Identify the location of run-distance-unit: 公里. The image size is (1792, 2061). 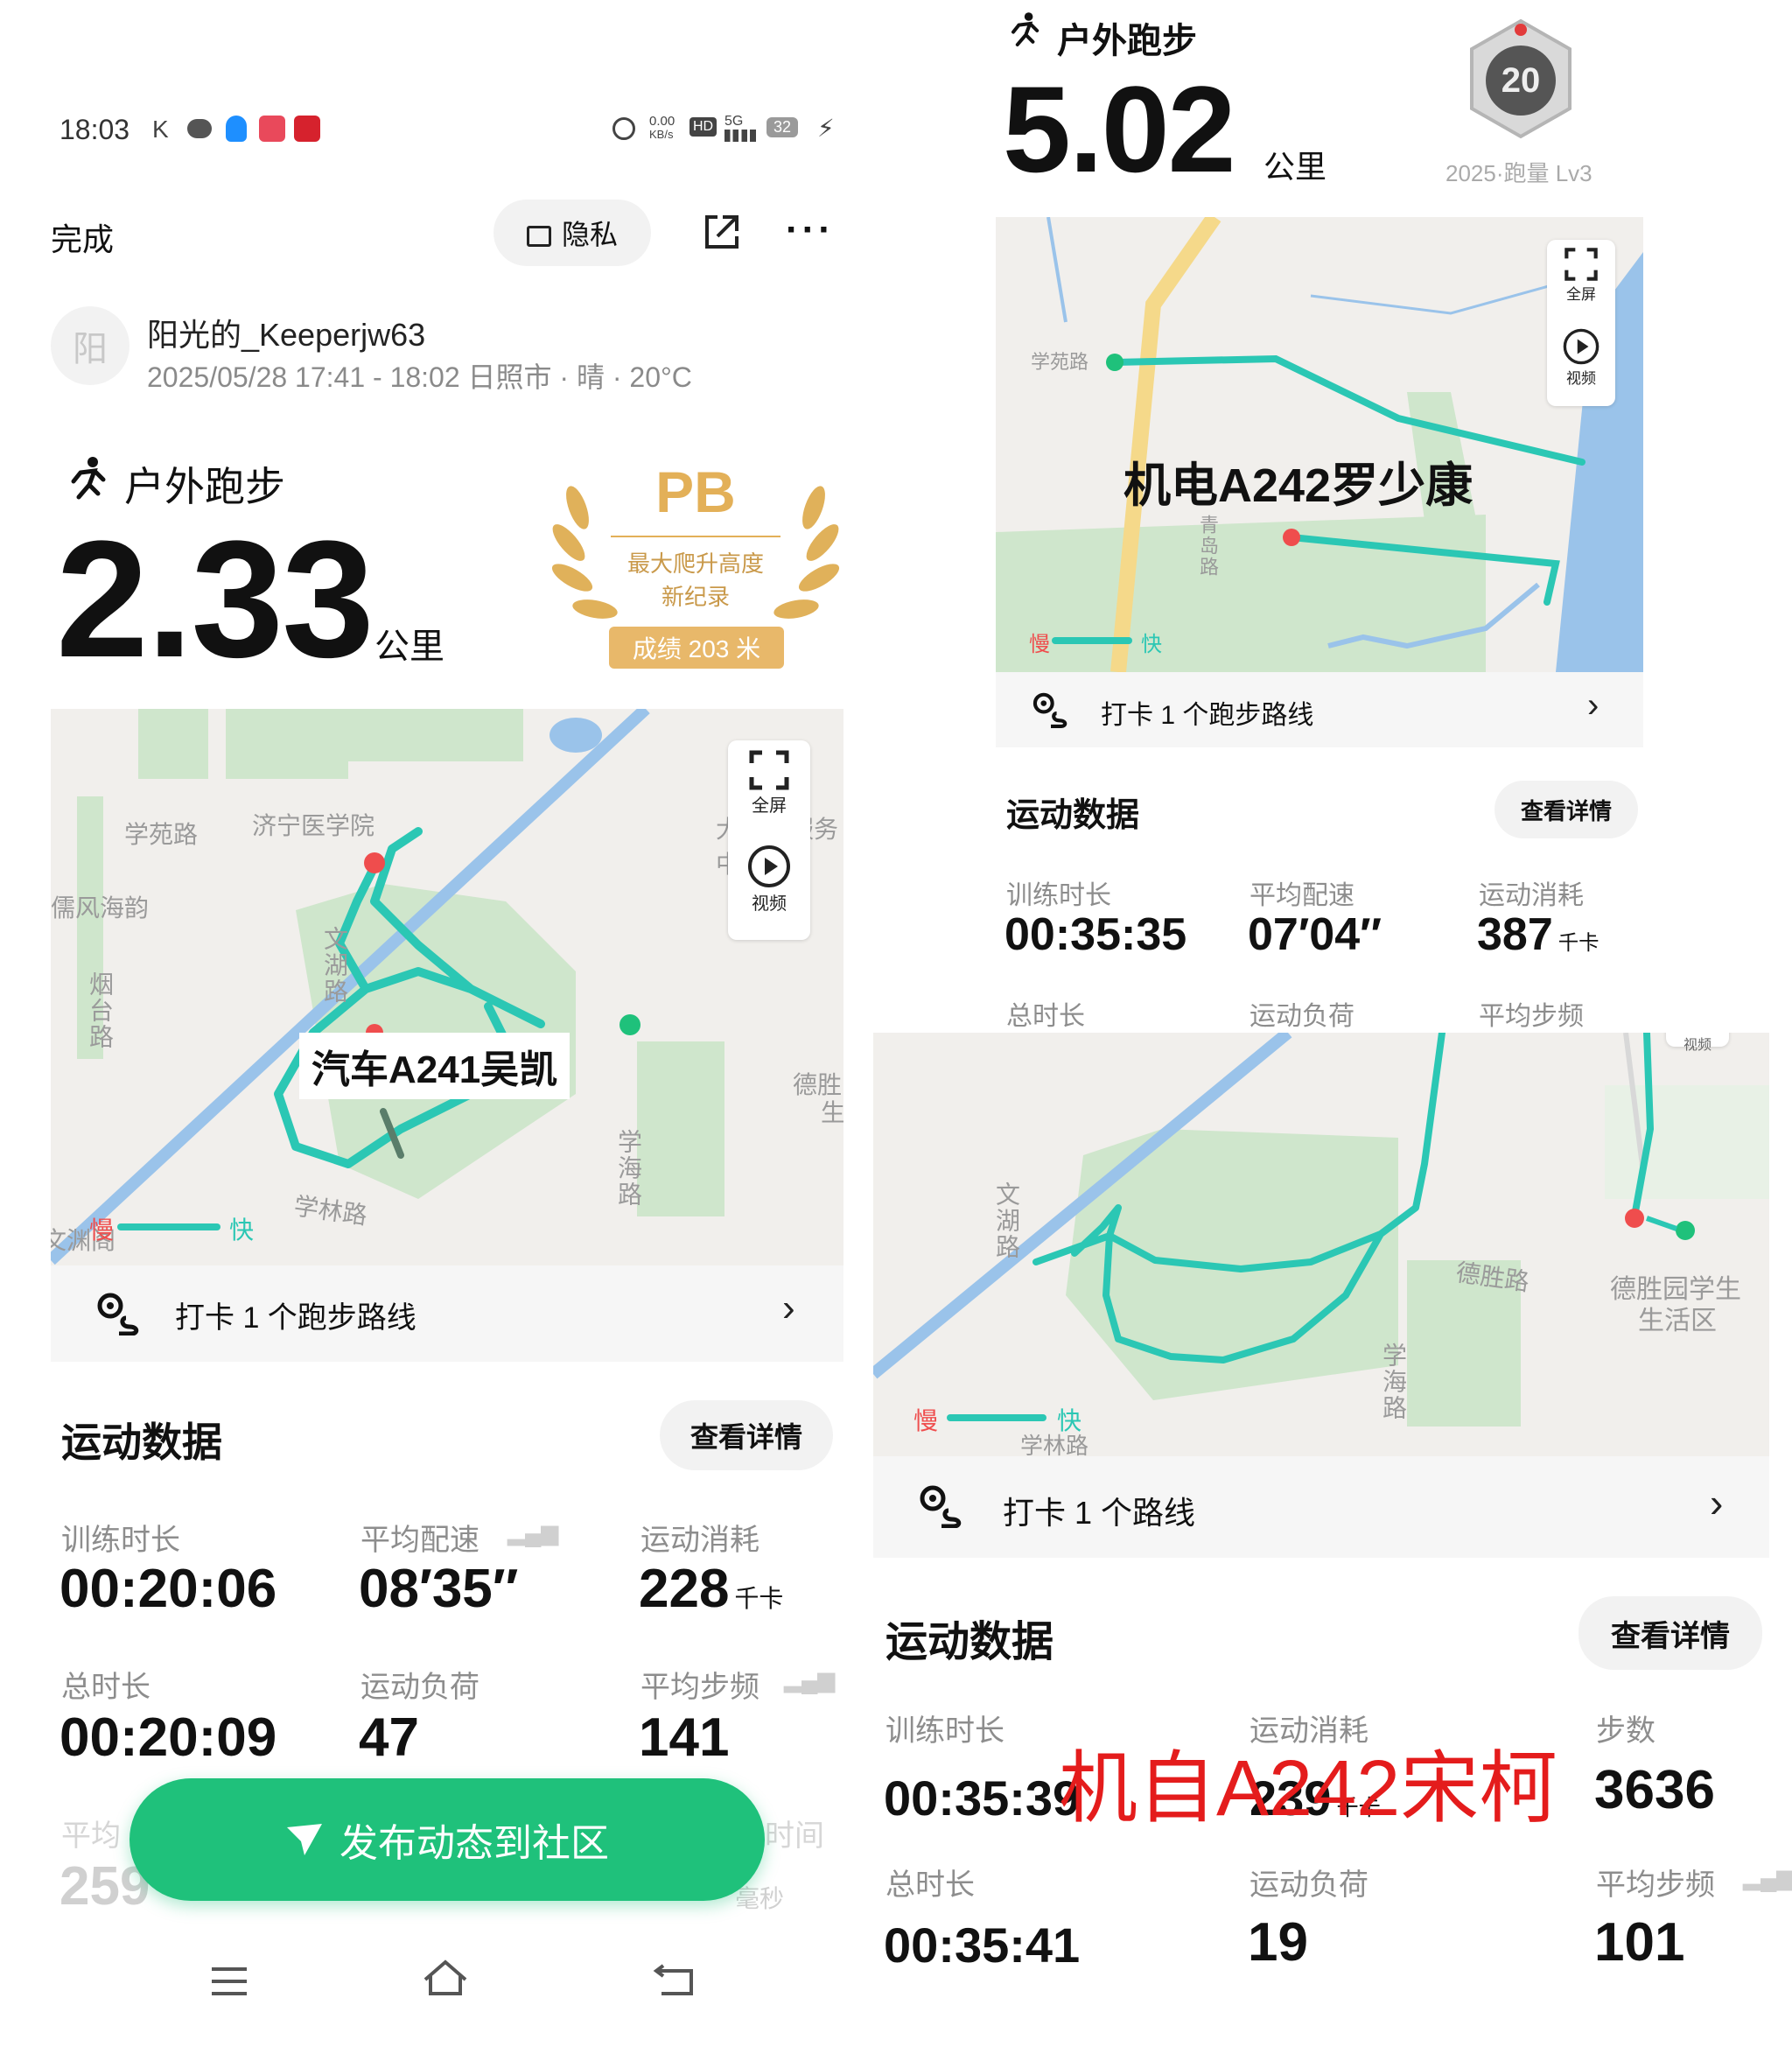
(409, 646).